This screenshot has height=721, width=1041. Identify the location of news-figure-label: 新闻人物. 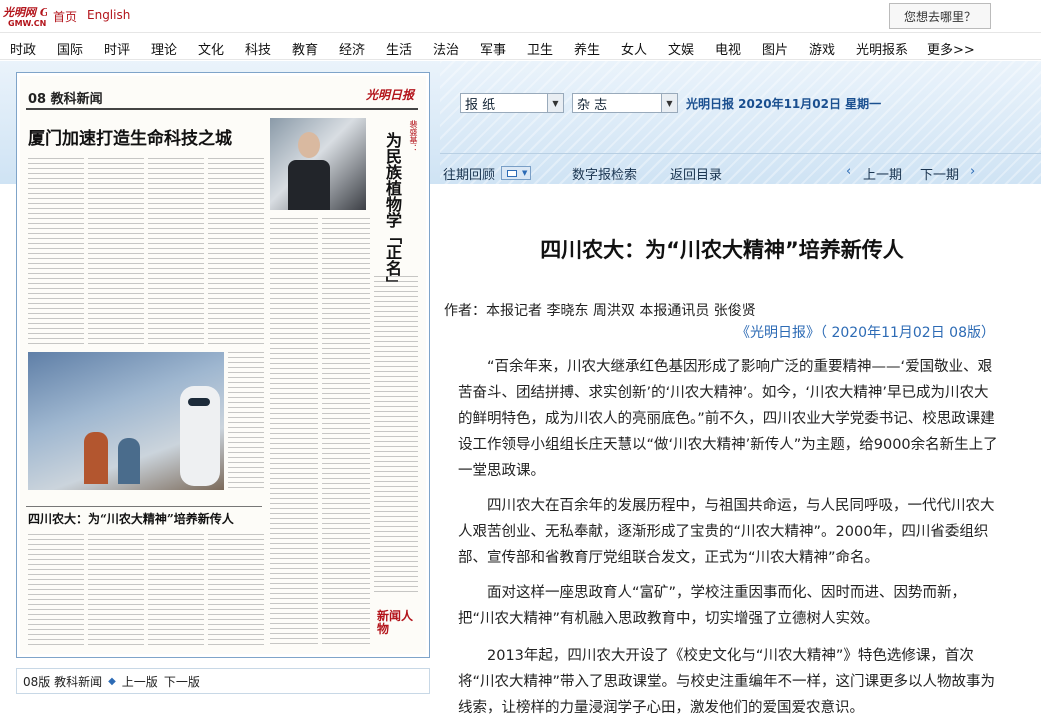
(395, 622).